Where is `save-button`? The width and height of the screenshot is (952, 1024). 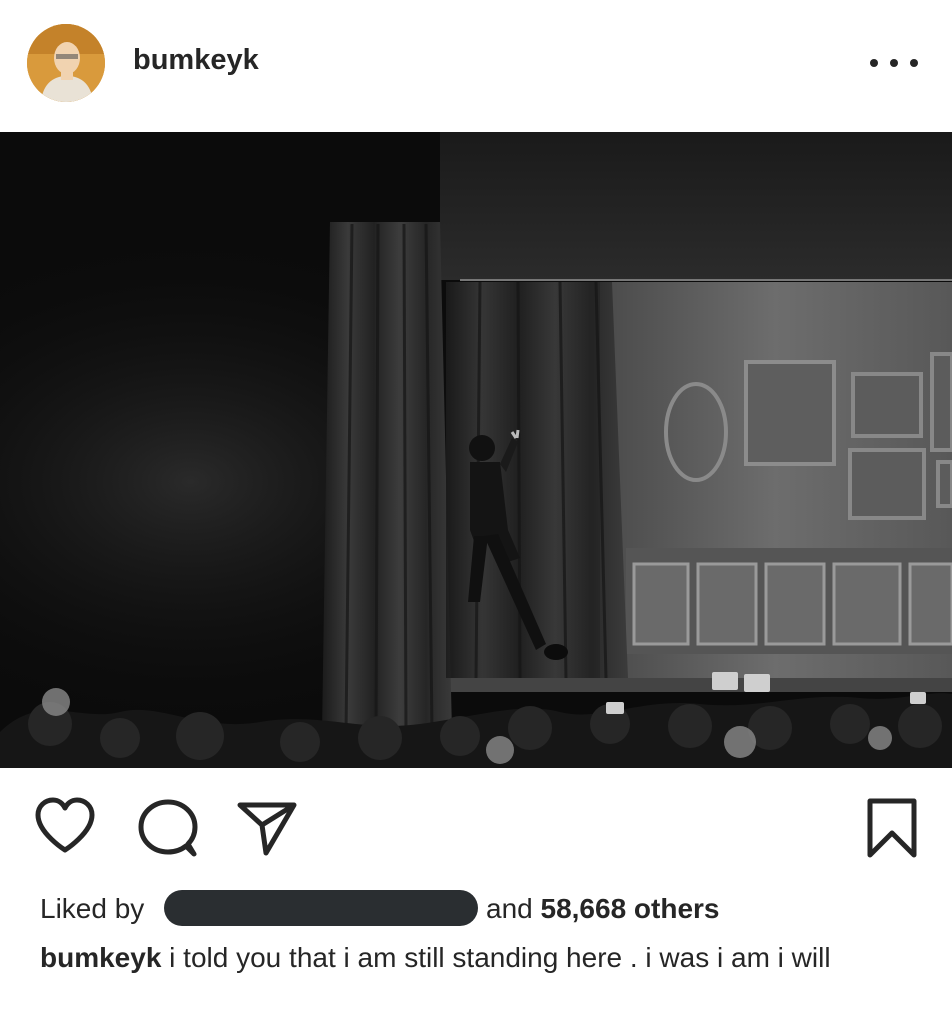 save-button is located at coordinates (892, 830).